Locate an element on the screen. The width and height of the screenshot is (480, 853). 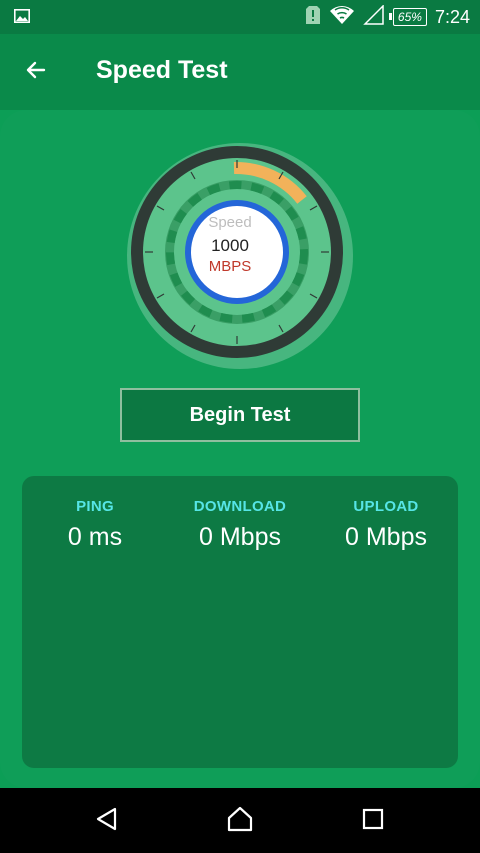
gauge-readout: Speed 1000 MBPS is located at coordinates (230, 246).